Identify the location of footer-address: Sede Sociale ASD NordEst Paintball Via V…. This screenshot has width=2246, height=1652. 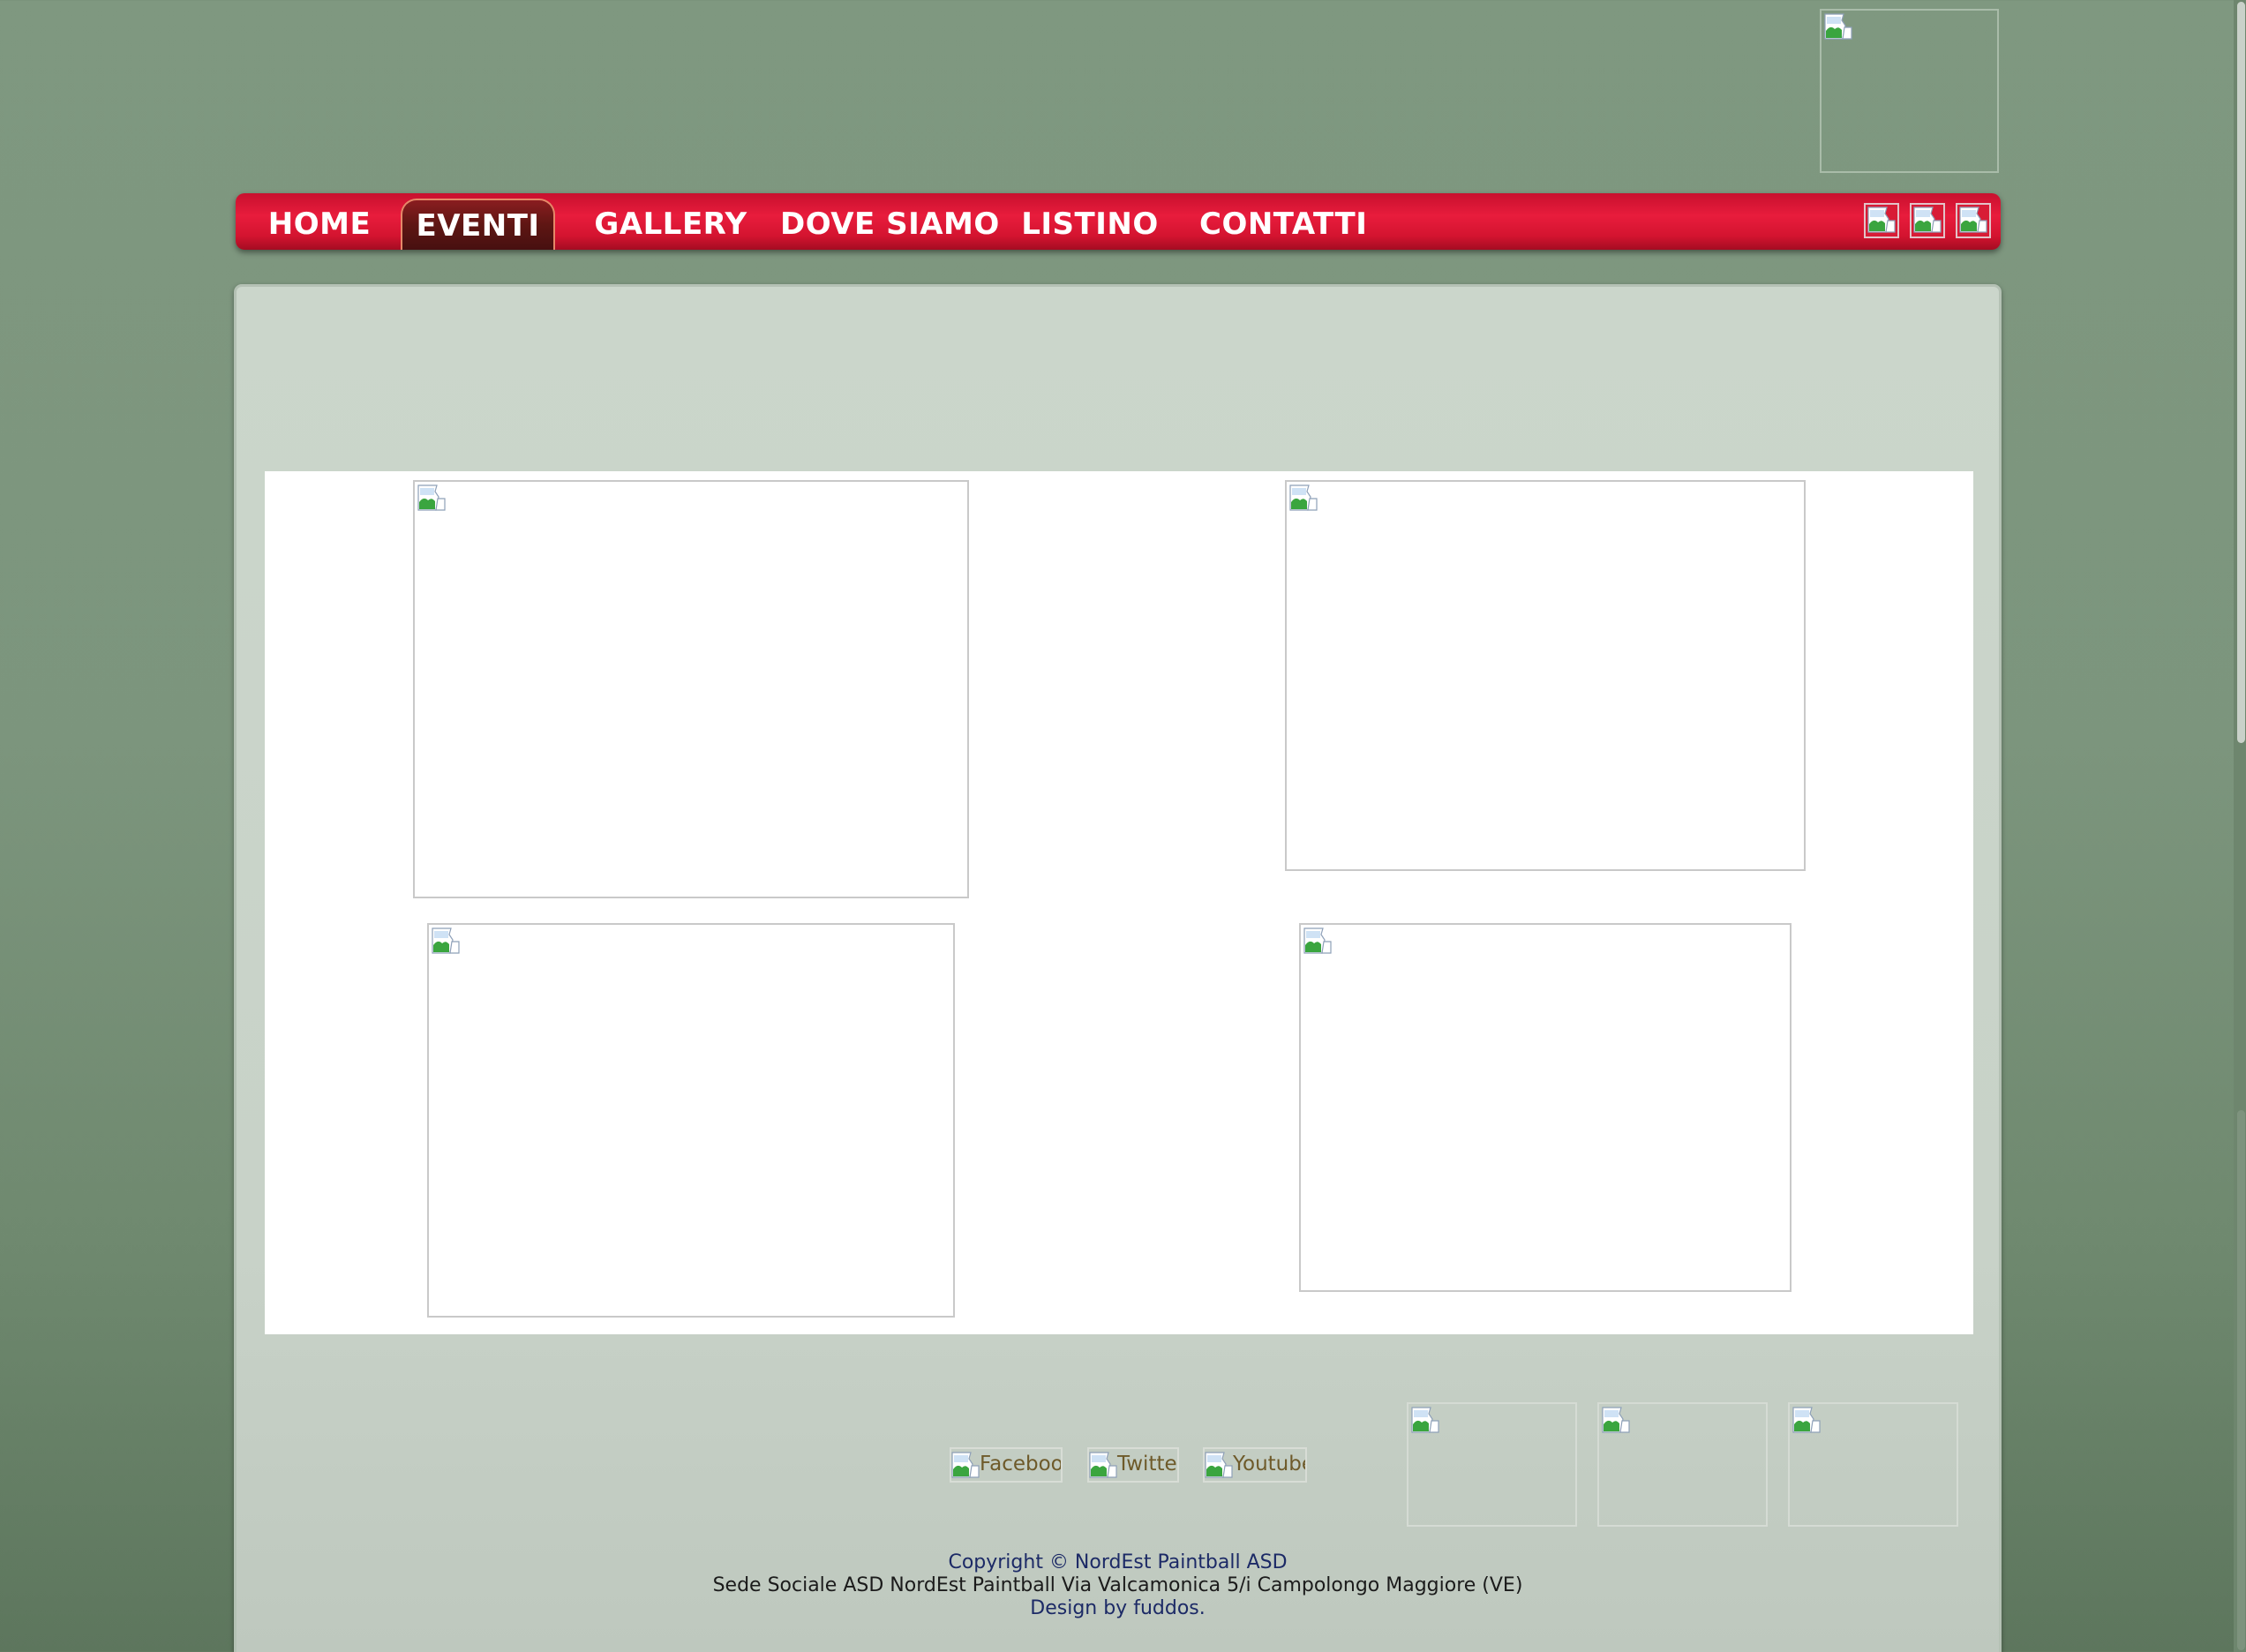
(1118, 1585).